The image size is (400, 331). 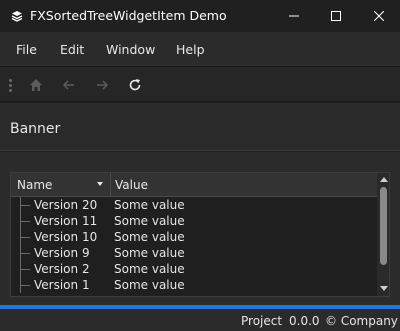 What do you see at coordinates (62, 269) in the screenshot?
I see `row-name: Version 2` at bounding box center [62, 269].